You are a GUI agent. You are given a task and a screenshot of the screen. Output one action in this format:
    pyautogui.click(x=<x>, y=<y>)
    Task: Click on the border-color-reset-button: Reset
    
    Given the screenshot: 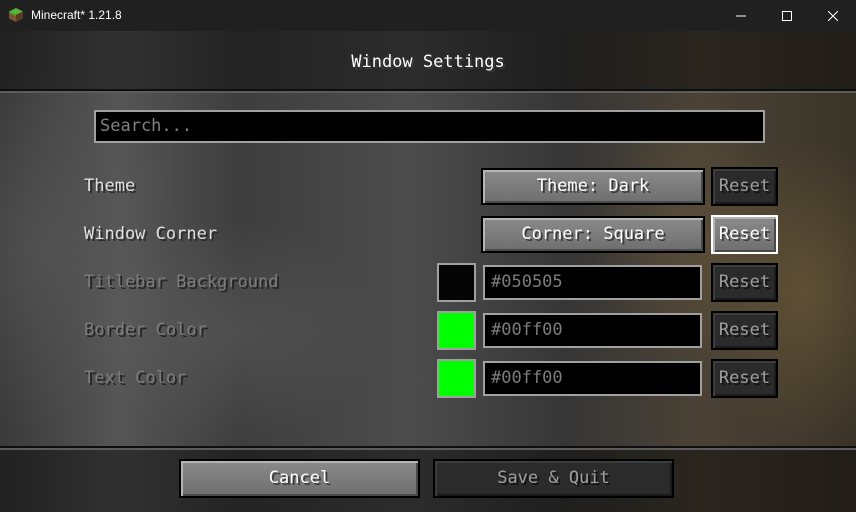 What is the action you would take?
    pyautogui.click(x=744, y=330)
    